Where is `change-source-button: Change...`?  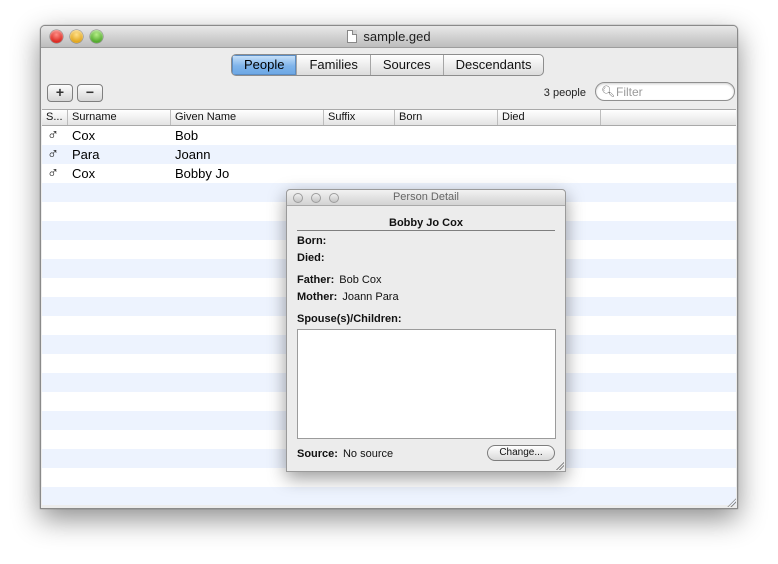
change-source-button: Change... is located at coordinates (521, 453).